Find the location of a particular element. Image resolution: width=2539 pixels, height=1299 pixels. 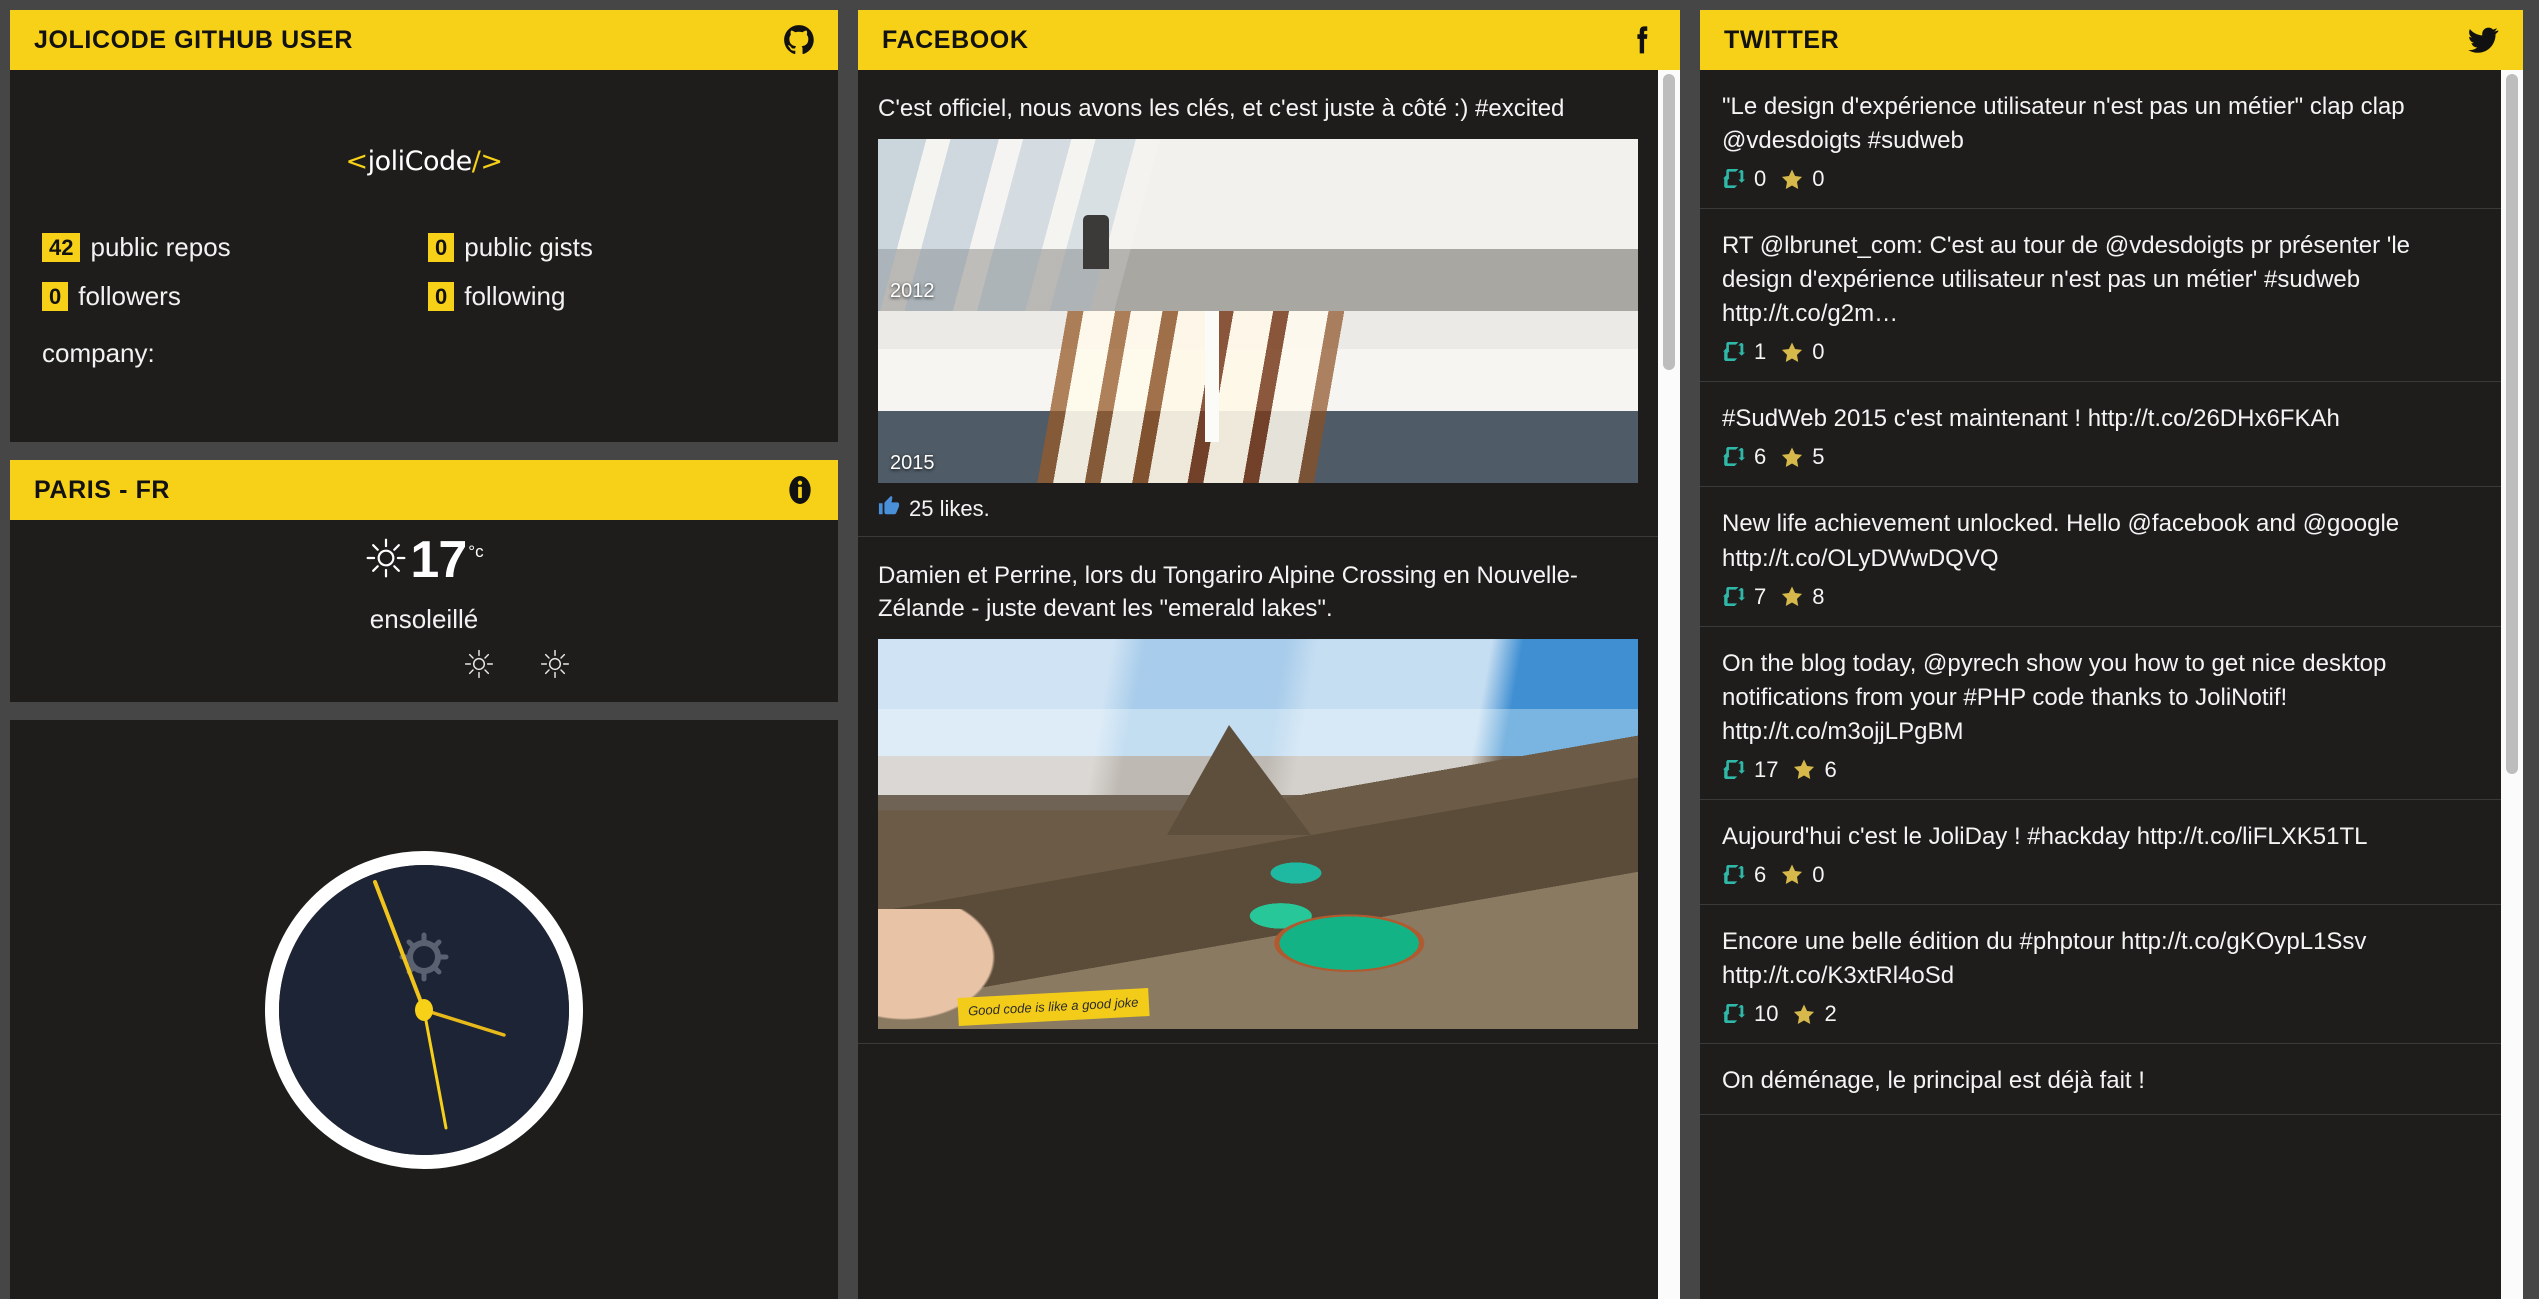

logo-open-bracket: < is located at coordinates (356, 161).